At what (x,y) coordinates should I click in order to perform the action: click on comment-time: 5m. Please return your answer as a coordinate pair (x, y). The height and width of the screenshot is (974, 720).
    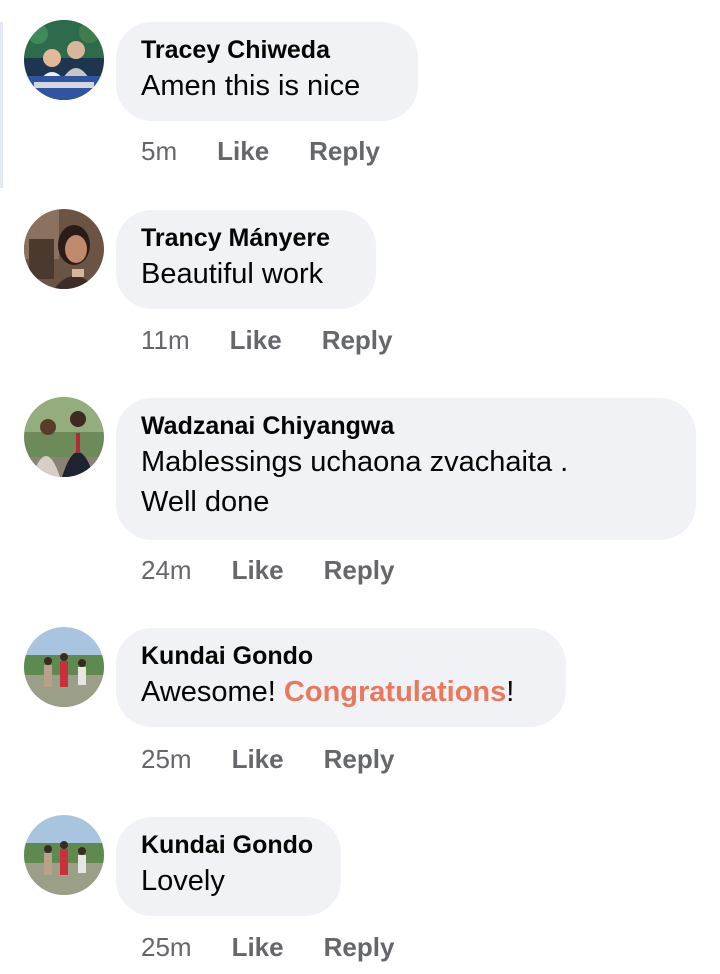
    Looking at the image, I should click on (159, 151).